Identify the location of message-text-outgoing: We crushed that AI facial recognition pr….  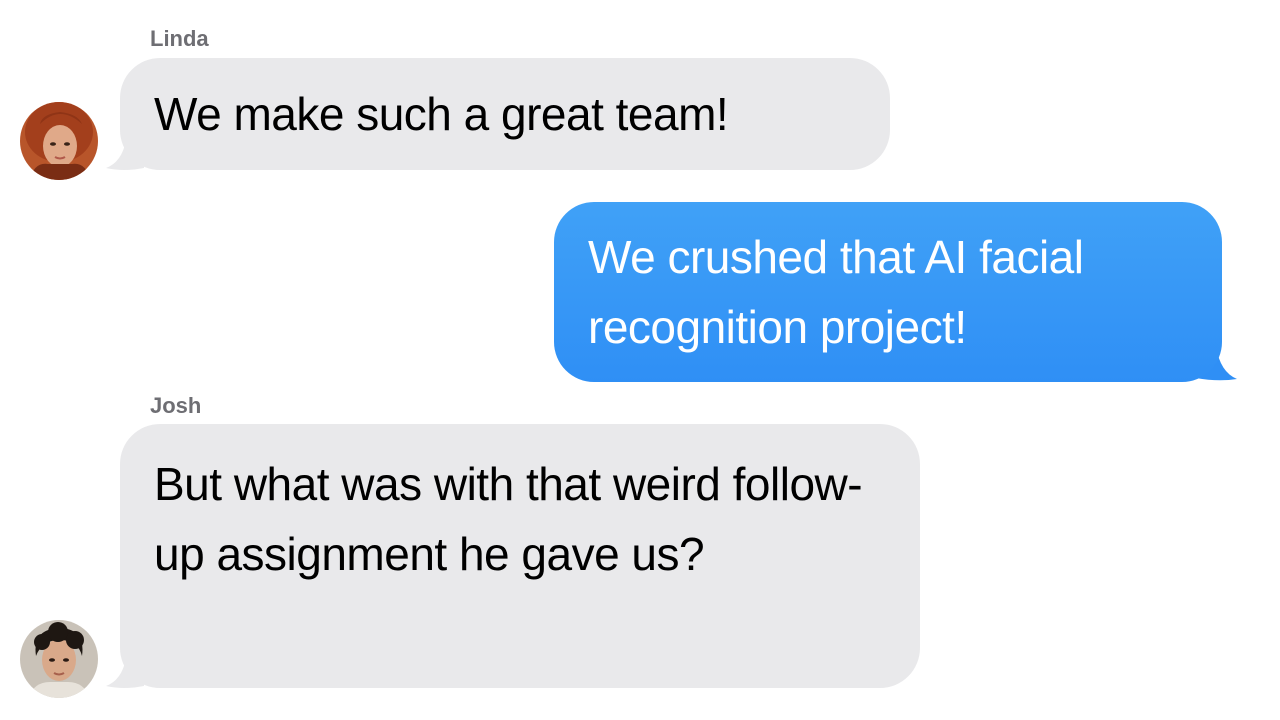
(836, 292).